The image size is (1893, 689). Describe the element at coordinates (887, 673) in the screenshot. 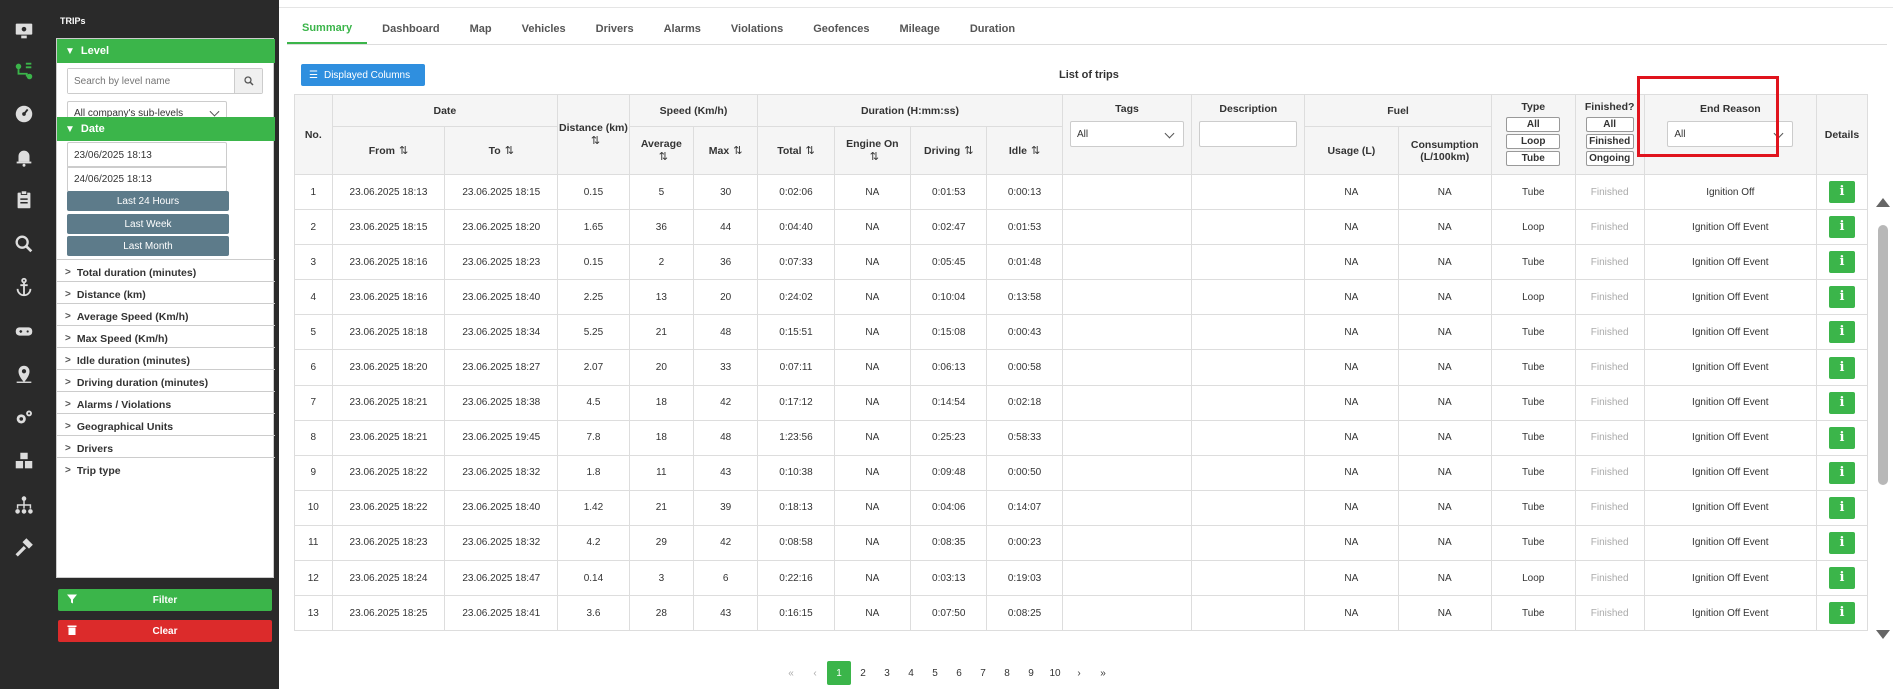

I see `page-3-button: 3` at that location.